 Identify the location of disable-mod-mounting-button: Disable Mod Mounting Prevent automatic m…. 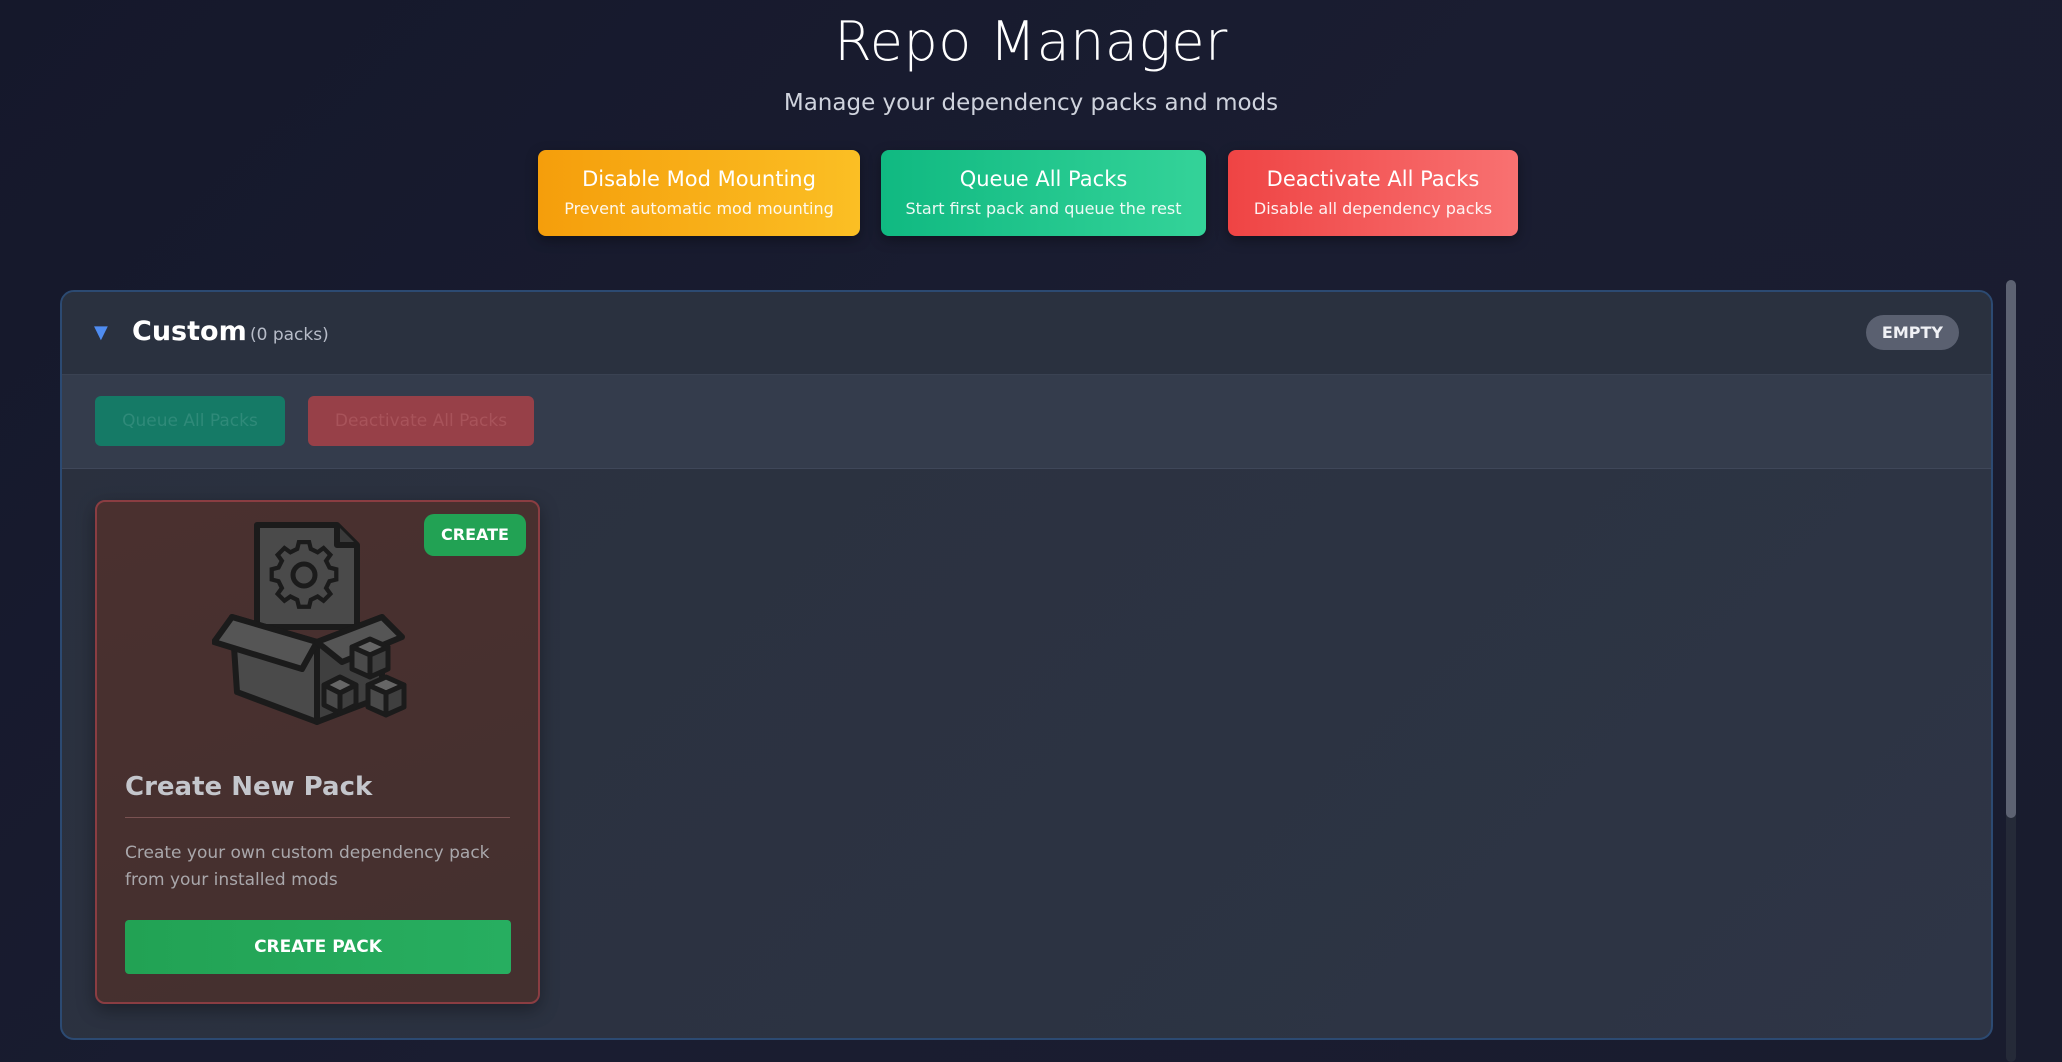
(699, 193).